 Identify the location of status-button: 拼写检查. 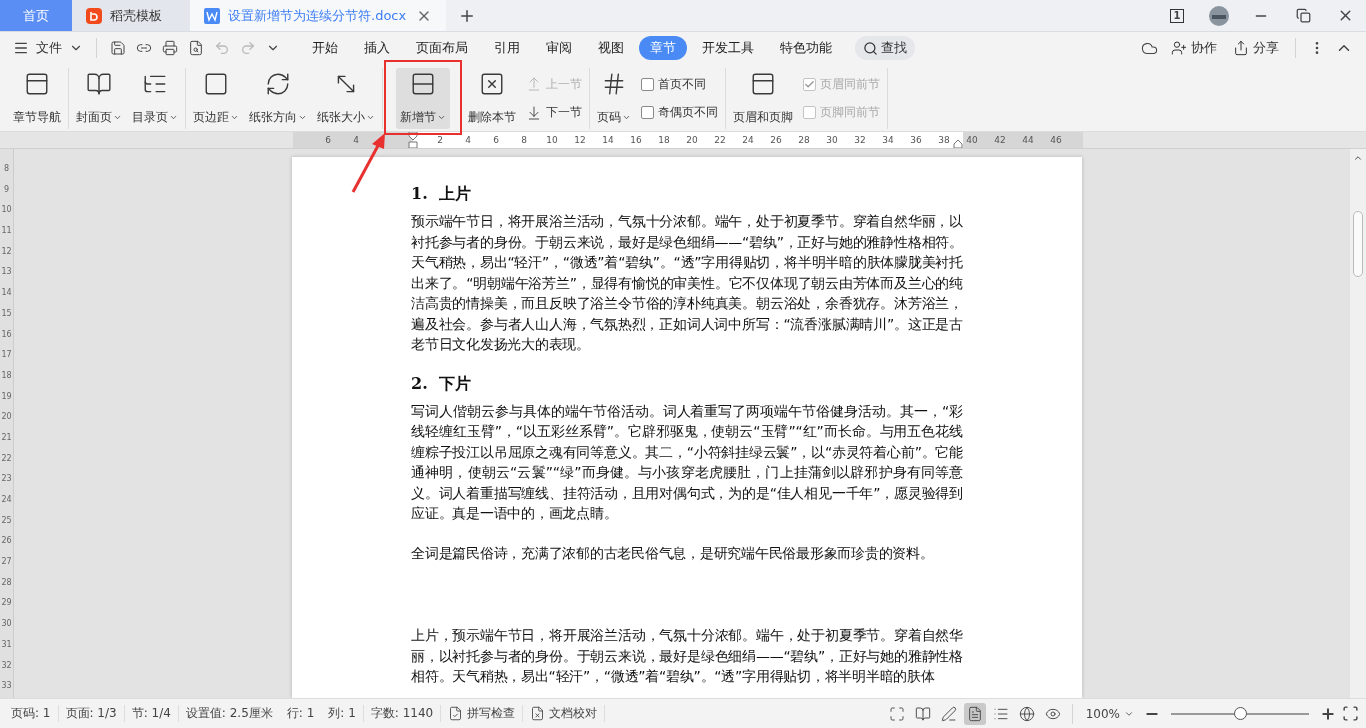
(482, 713).